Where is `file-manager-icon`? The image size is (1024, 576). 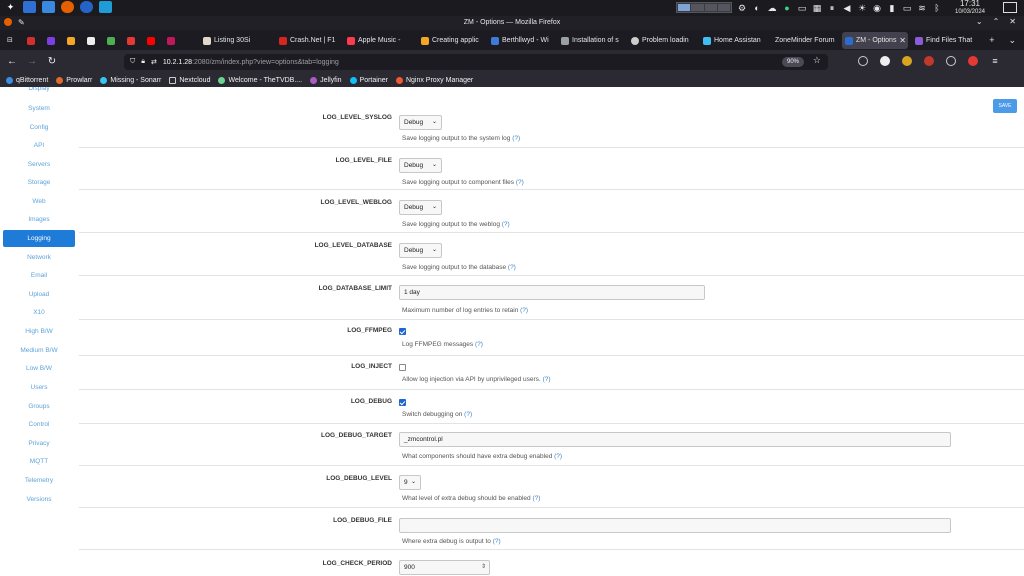 file-manager-icon is located at coordinates (29, 7).